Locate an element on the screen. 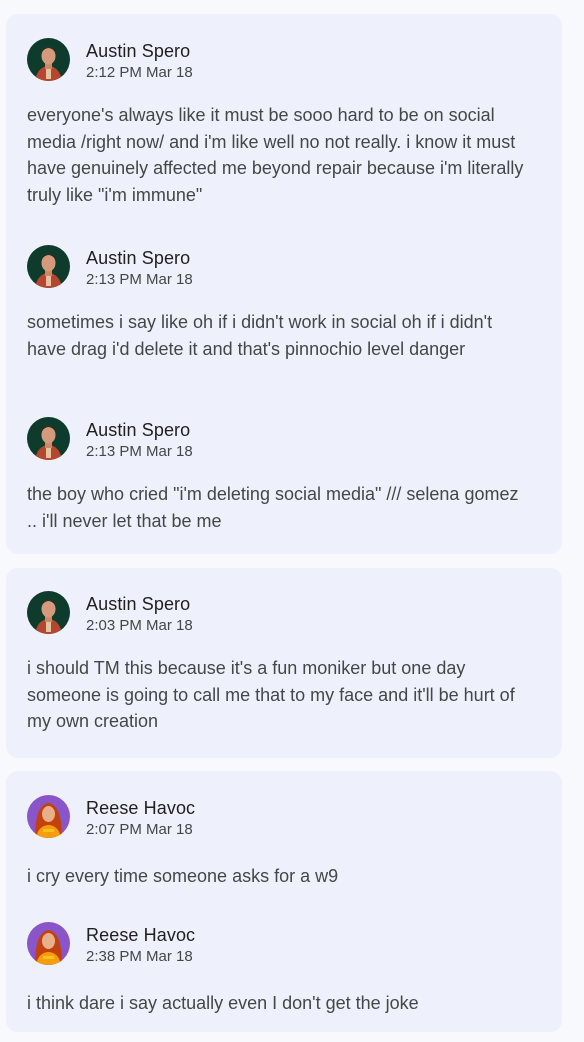 Image resolution: width=584 pixels, height=1042 pixels. message-timestamp: 2:12 PM Mar 18 is located at coordinates (139, 72).